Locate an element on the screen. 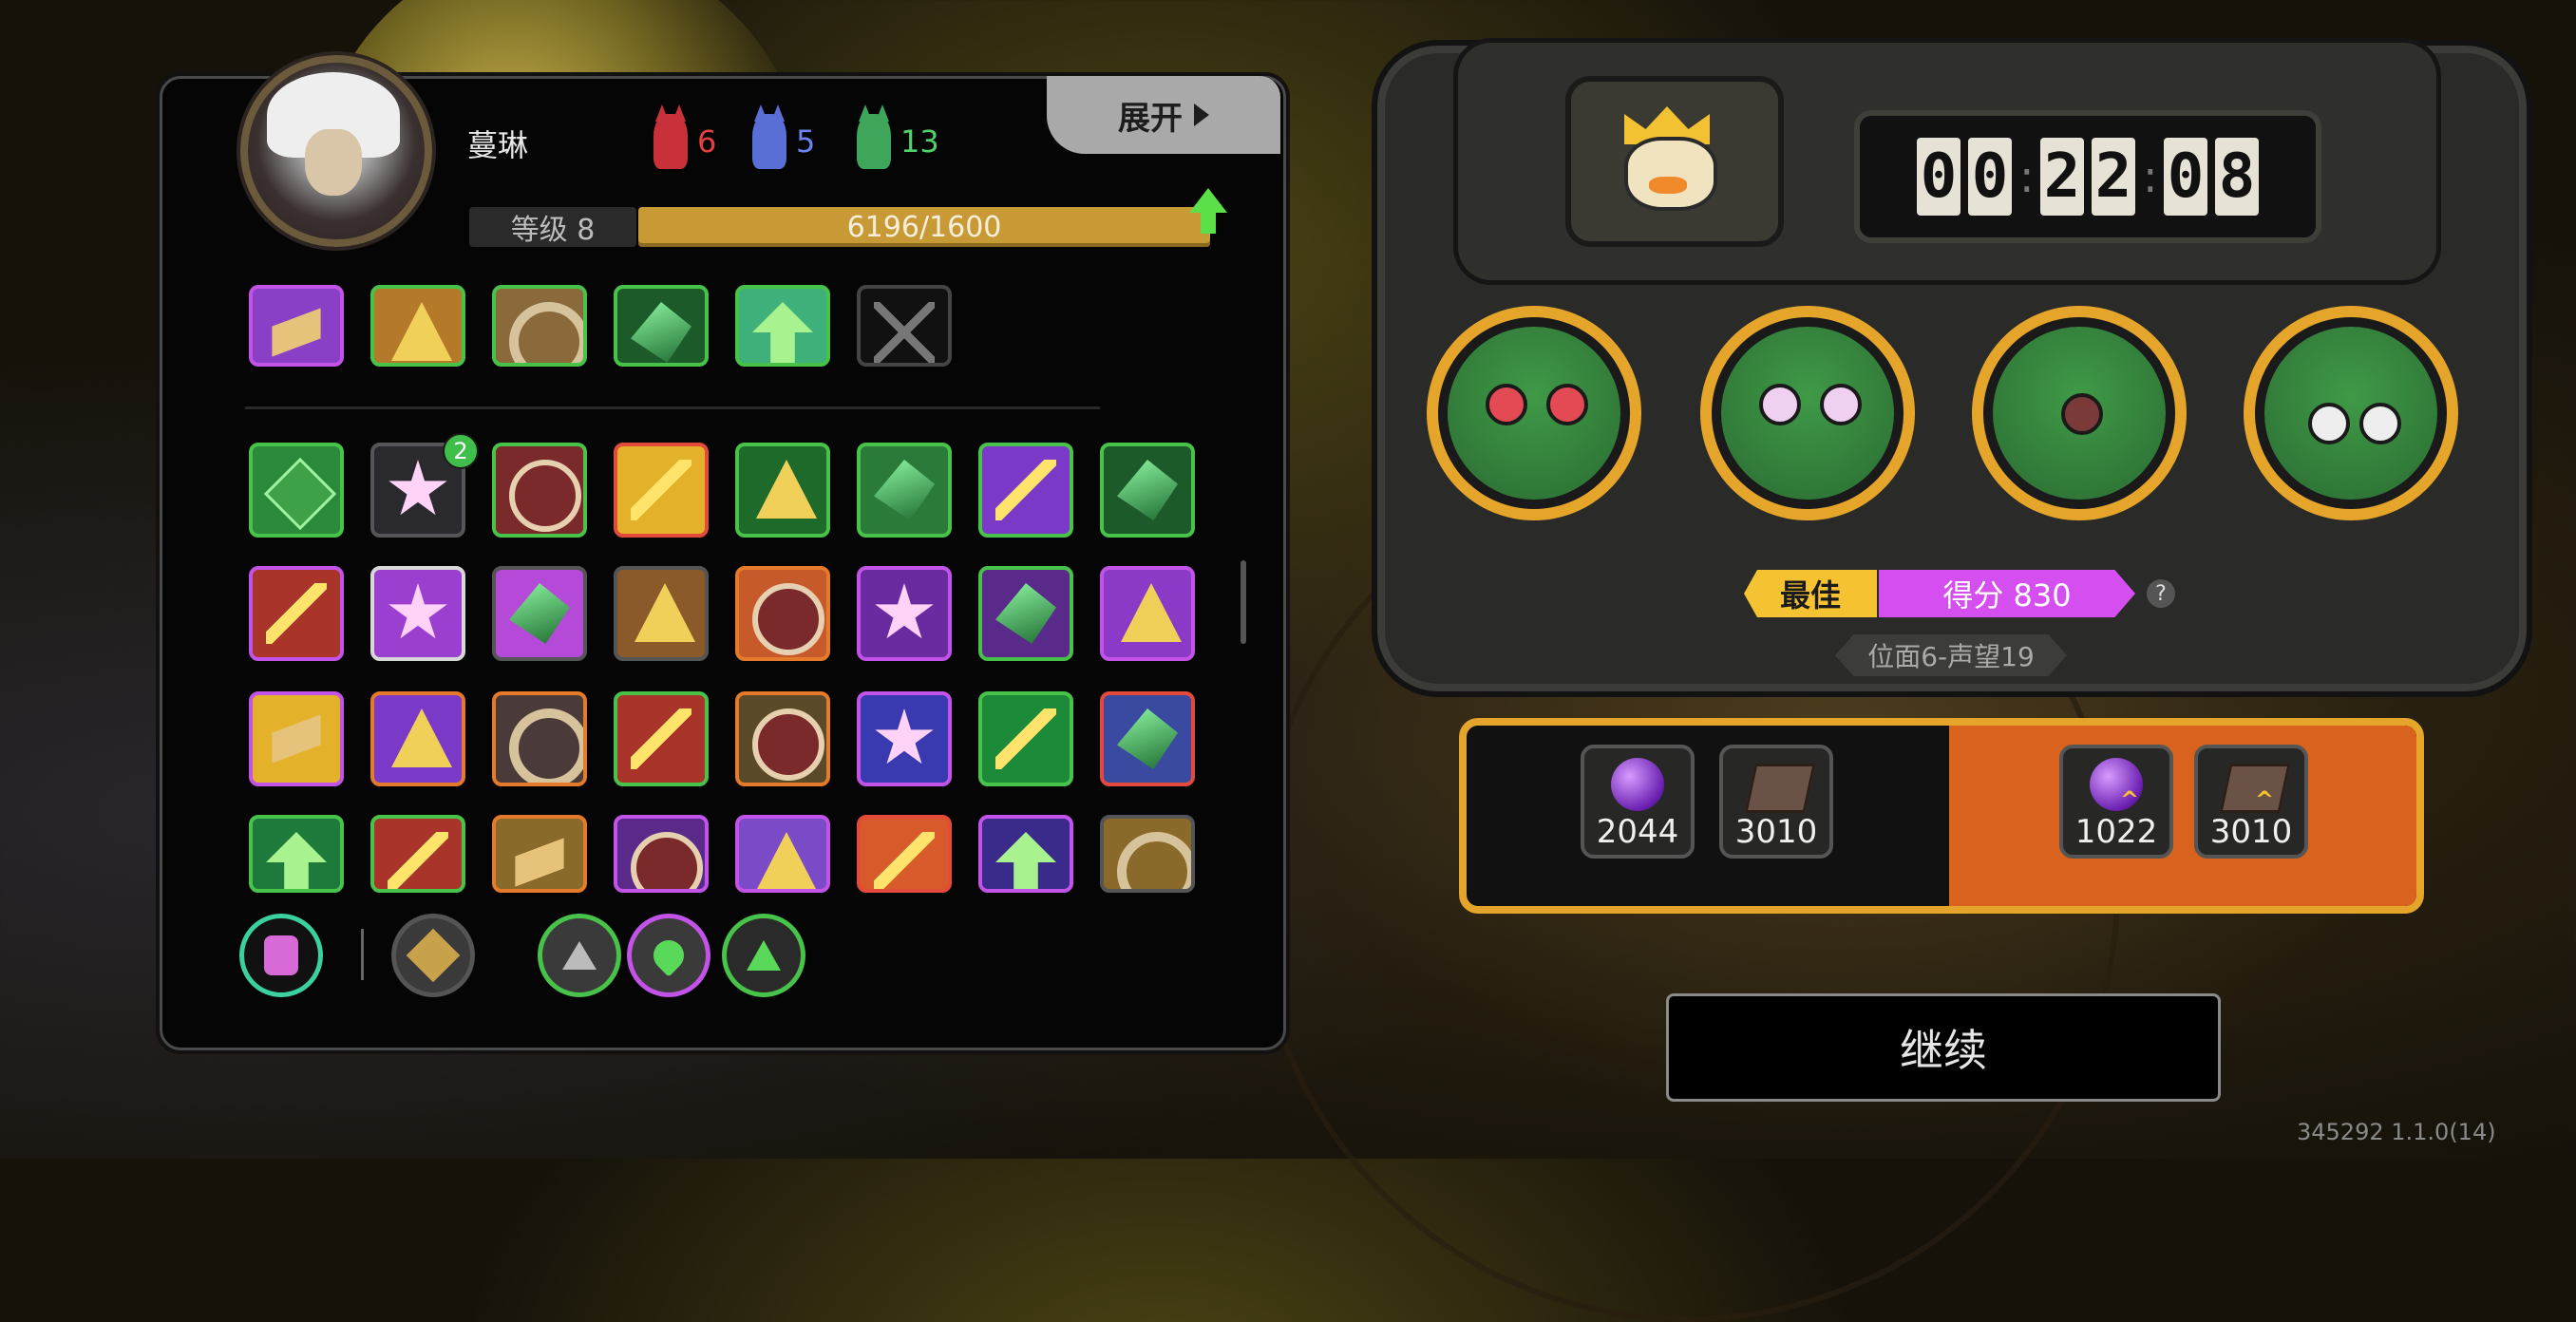  skill-slot-selected is located at coordinates (417, 613).